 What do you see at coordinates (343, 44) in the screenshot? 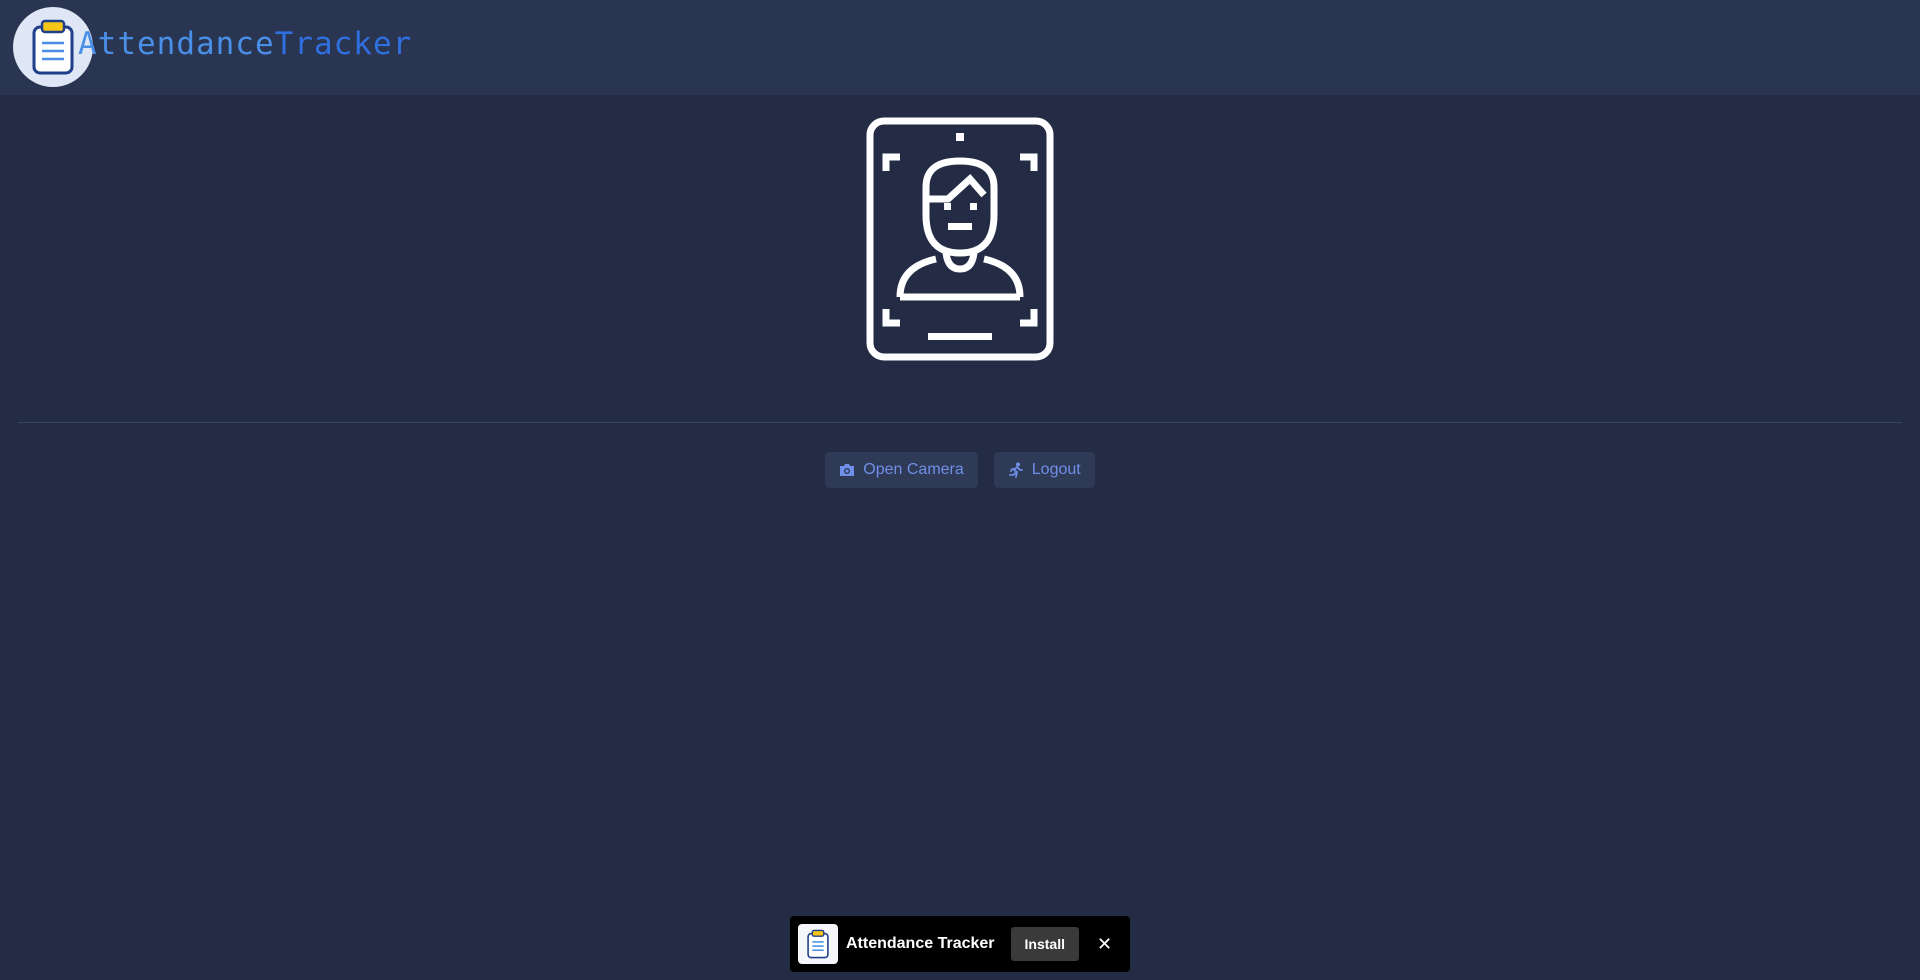
I see `app-title-part2: Tracker` at bounding box center [343, 44].